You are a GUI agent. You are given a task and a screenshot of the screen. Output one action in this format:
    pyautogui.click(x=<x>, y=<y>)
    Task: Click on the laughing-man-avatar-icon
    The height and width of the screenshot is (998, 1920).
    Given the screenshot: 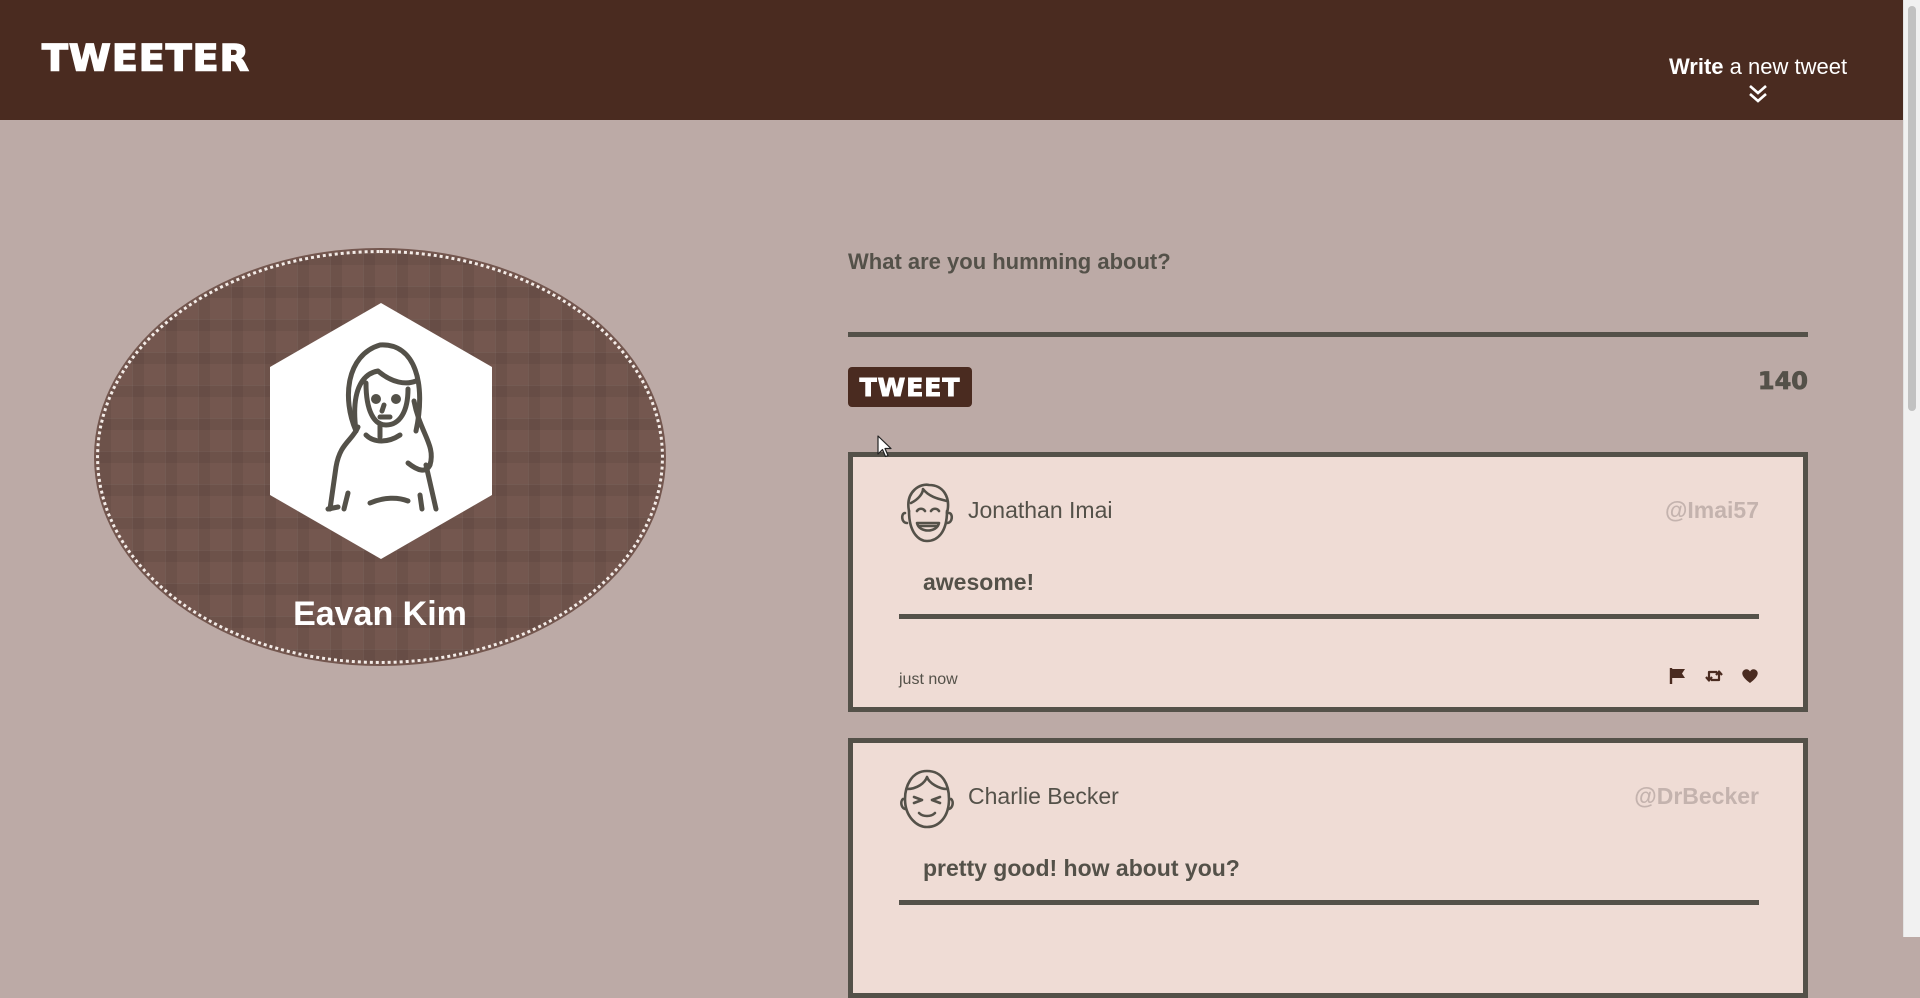 What is the action you would take?
    pyautogui.click(x=927, y=513)
    